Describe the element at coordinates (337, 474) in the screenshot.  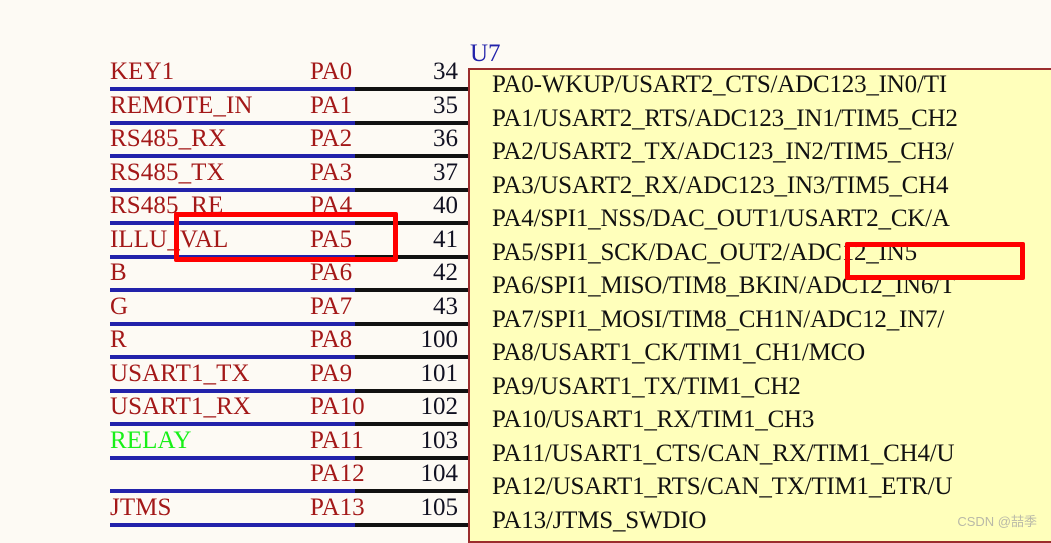
I see `pin-name: PA12` at that location.